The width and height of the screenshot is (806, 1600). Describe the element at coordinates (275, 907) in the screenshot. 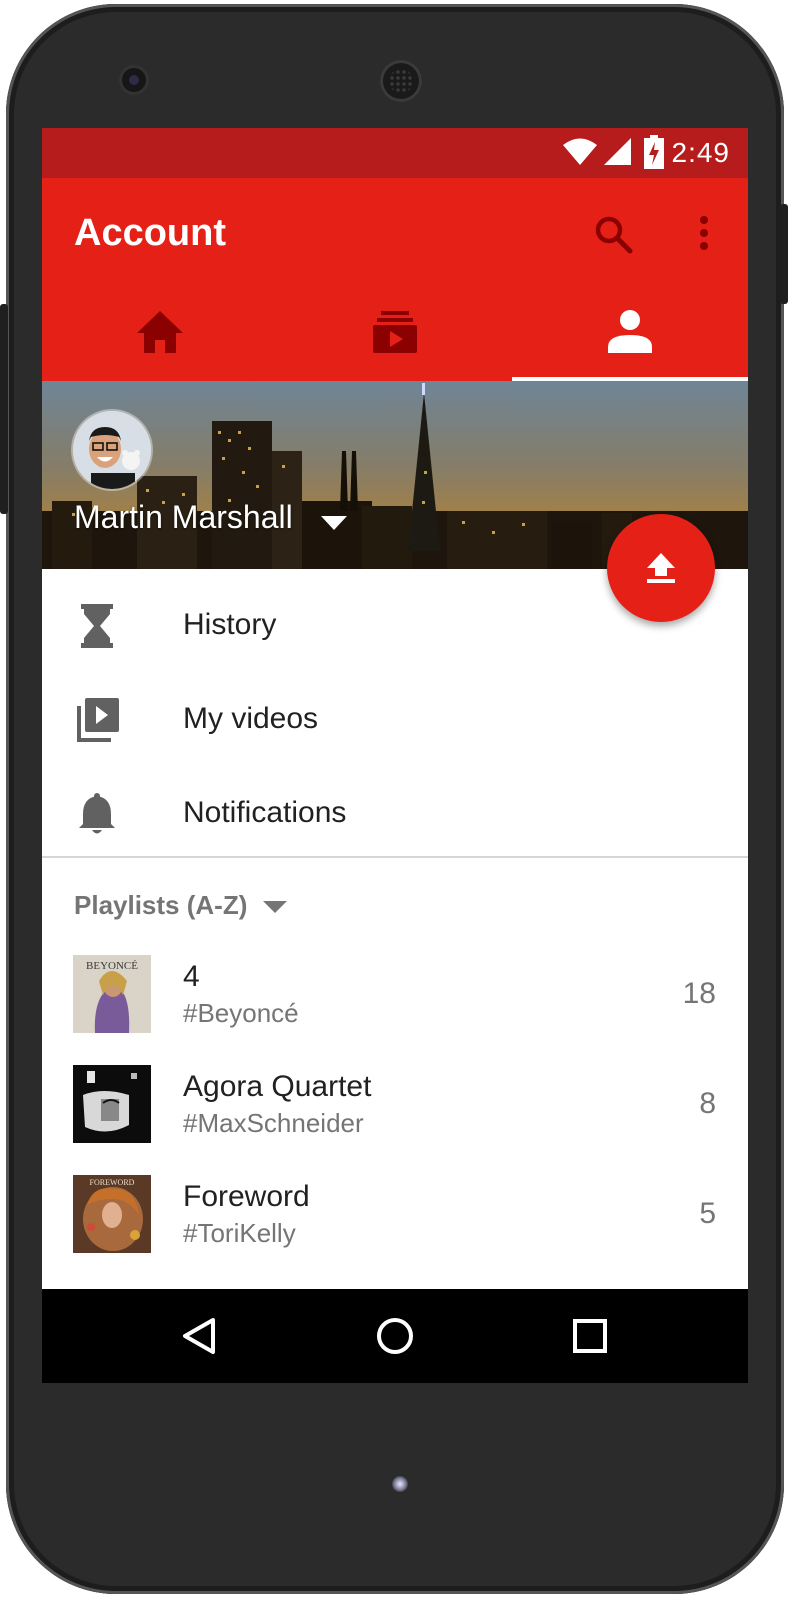

I see `sort-dropdown-icon` at that location.